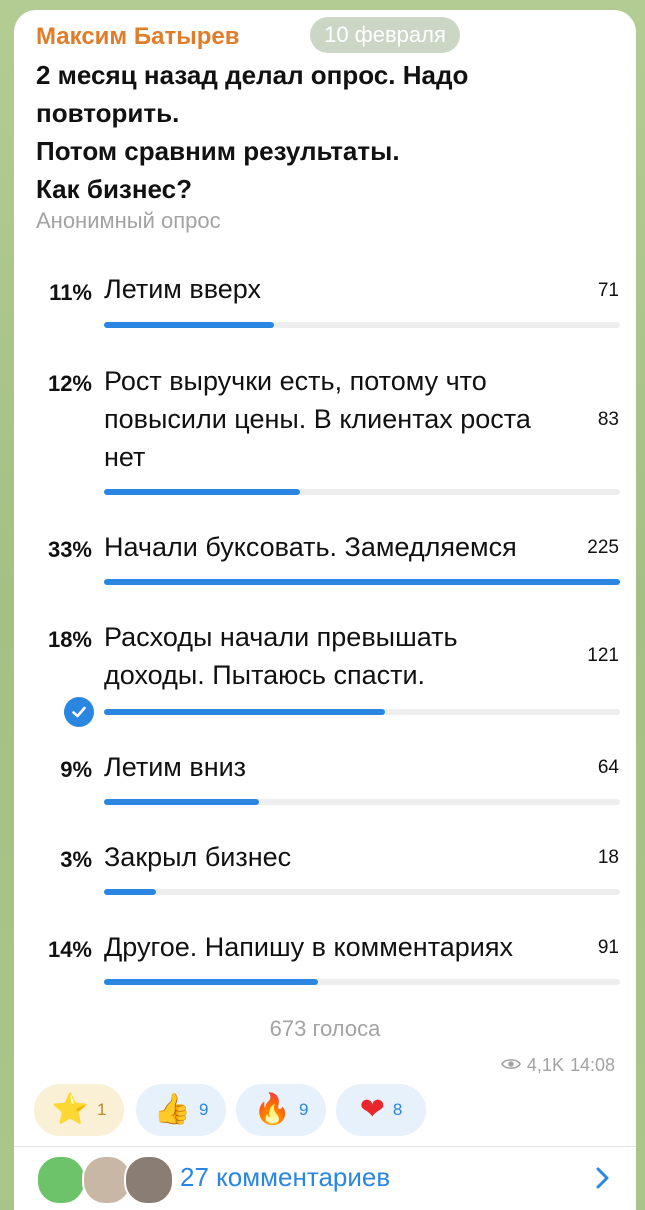 This screenshot has height=1210, width=645. What do you see at coordinates (545, 1065) in the screenshot?
I see `views-count: 4,1K` at bounding box center [545, 1065].